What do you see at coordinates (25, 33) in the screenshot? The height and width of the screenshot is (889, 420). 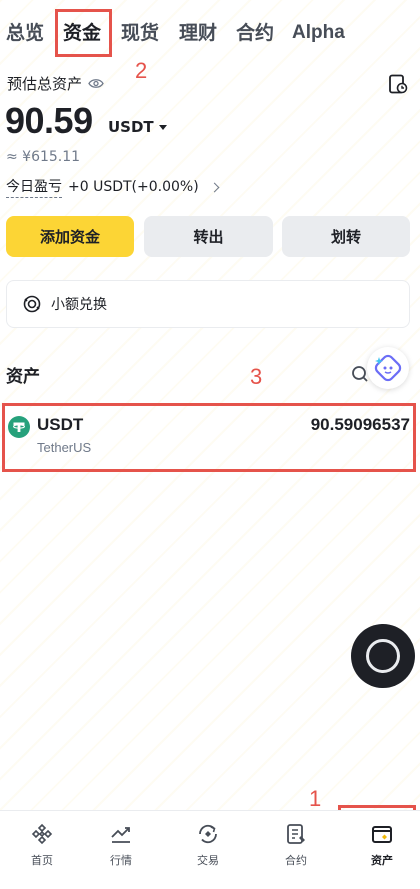 I see `tab-overview: 总览` at bounding box center [25, 33].